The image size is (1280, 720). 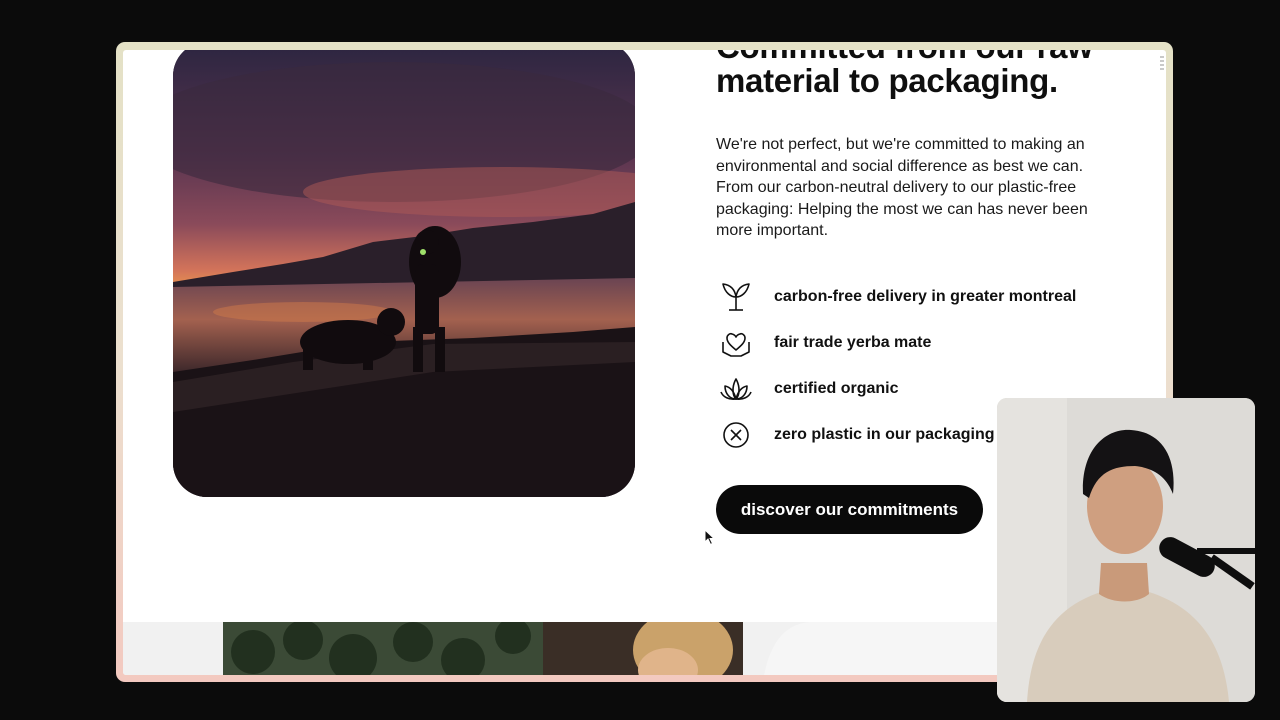 I want to click on mouse-cursor-icon, so click(x=710, y=537).